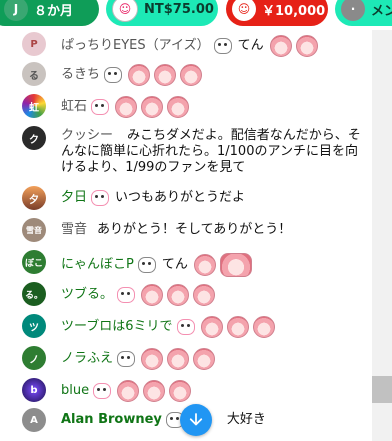  What do you see at coordinates (179, 9) in the screenshot?
I see `ticker-label: NT$75.00` at bounding box center [179, 9].